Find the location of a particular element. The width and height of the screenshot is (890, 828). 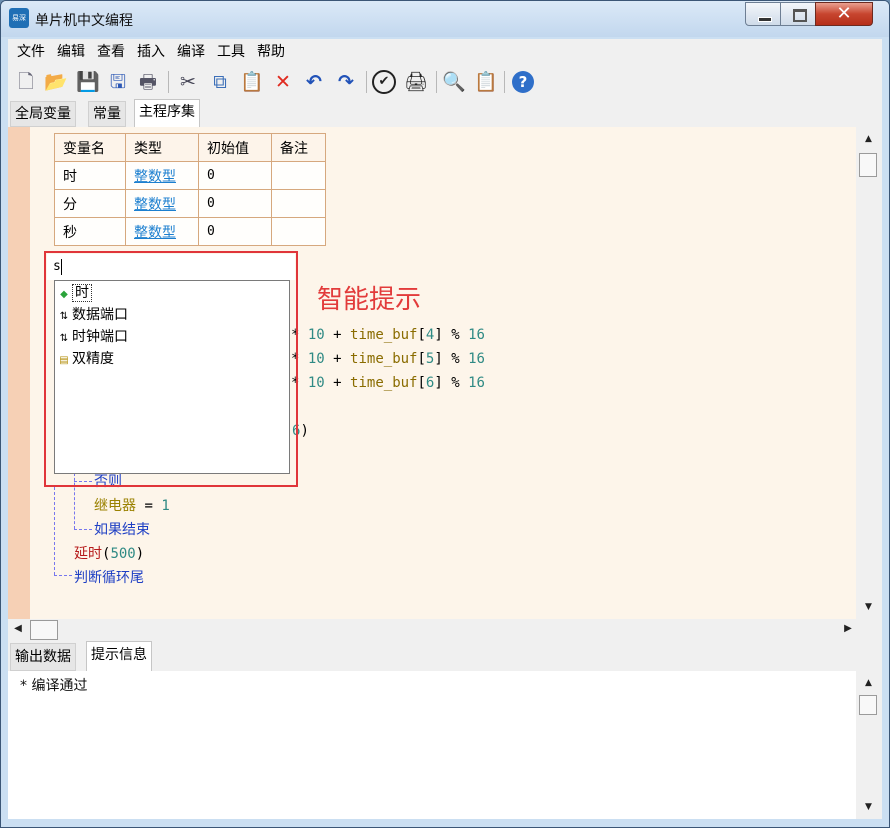

editor-horizontal-scrollbar: ◀ ▶ is located at coordinates (432, 630).